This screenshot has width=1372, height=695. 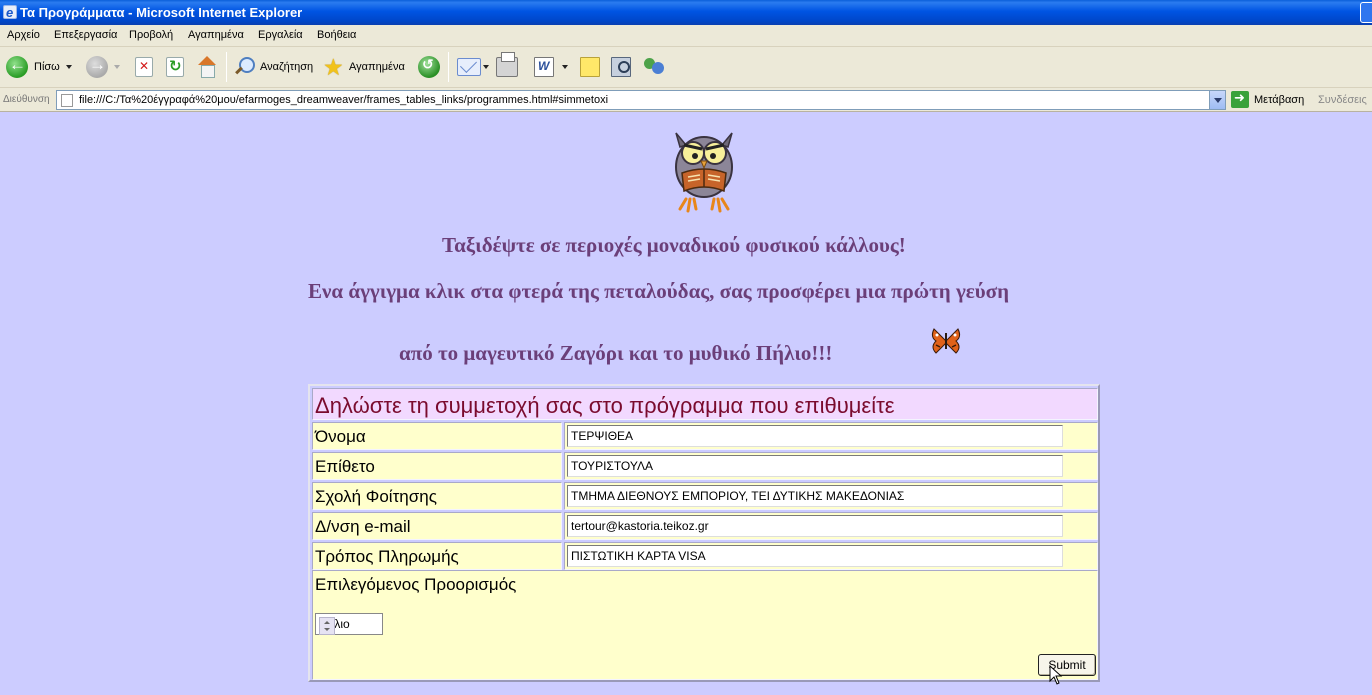 What do you see at coordinates (815, 466) in the screenshot?
I see `last-name-input: ΤΟΥΡΙΣΤΟΥΛΑ` at bounding box center [815, 466].